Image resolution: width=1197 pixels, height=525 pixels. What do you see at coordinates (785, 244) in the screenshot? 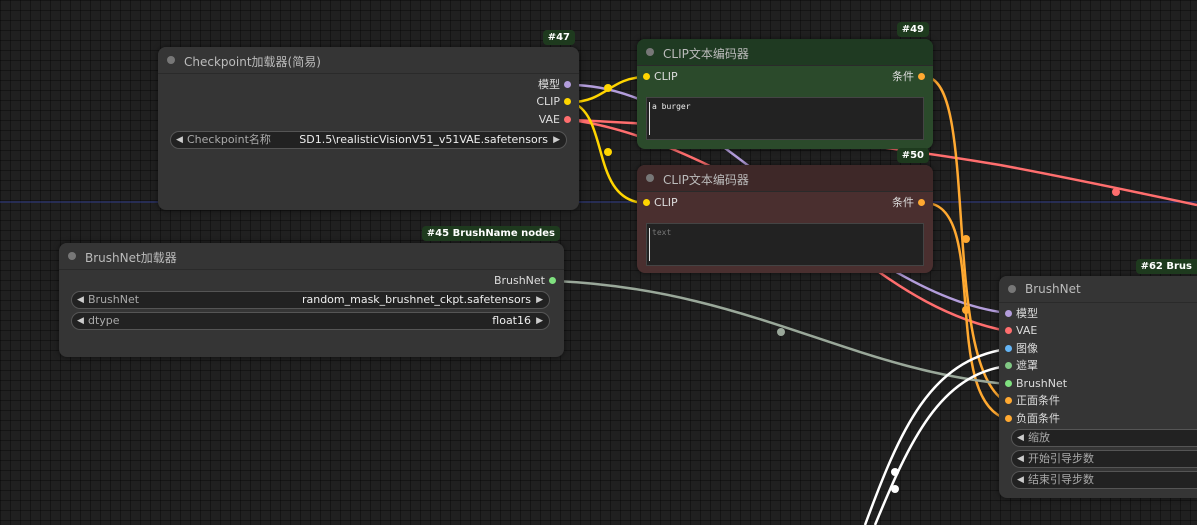
I see `prompt-textarea: text` at bounding box center [785, 244].